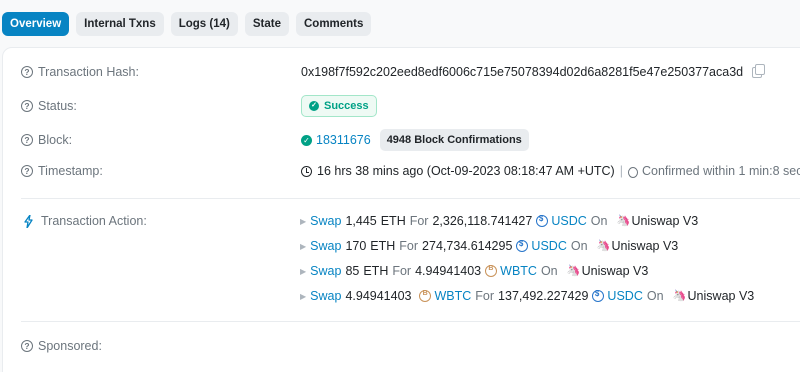 This screenshot has height=372, width=800. Describe the element at coordinates (482, 221) in the screenshot. I see `amount-out: 2,326,118.741427` at that location.